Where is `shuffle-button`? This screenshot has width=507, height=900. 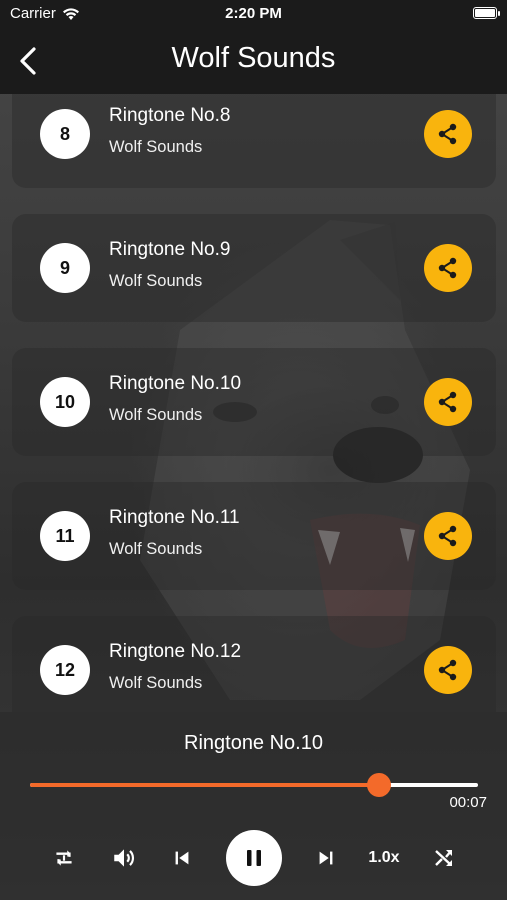
shuffle-button is located at coordinates (444, 858).